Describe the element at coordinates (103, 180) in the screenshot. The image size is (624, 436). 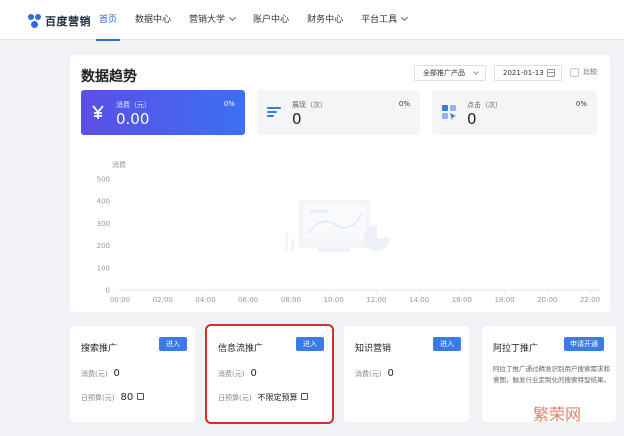
I see `y-tick-label: 500` at that location.